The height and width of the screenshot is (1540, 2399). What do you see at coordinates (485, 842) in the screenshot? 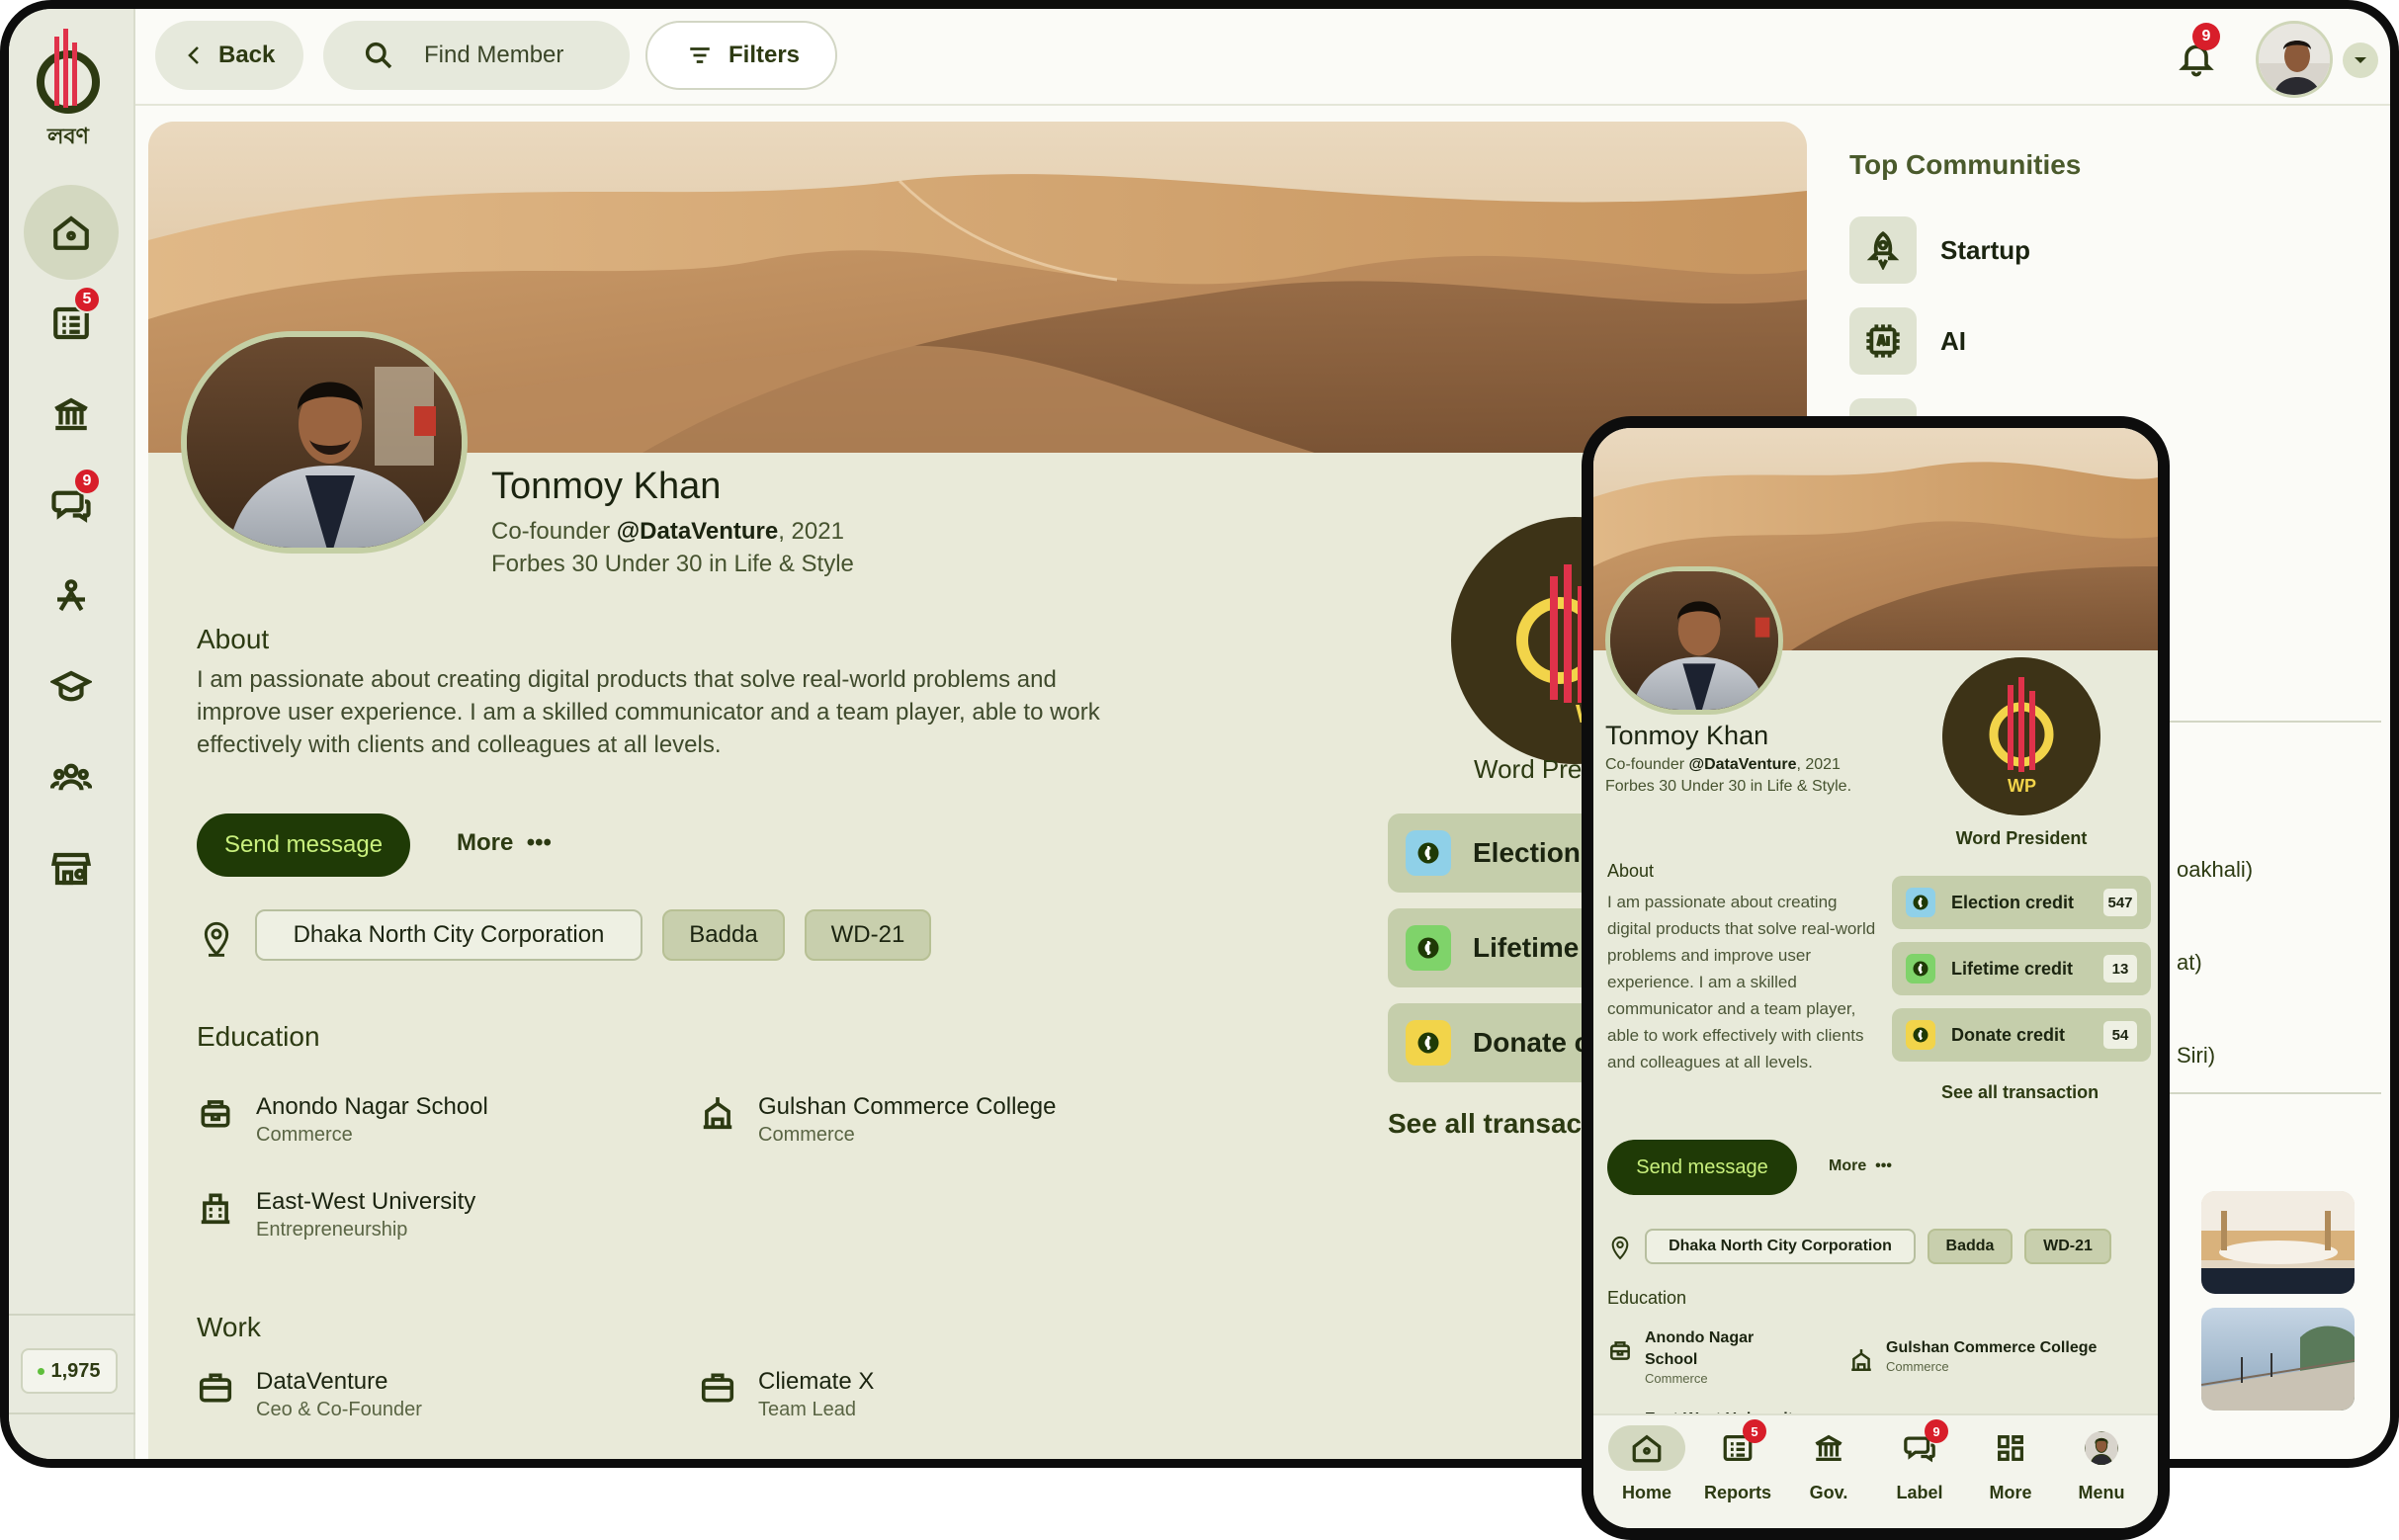
I see `more-label: More` at bounding box center [485, 842].